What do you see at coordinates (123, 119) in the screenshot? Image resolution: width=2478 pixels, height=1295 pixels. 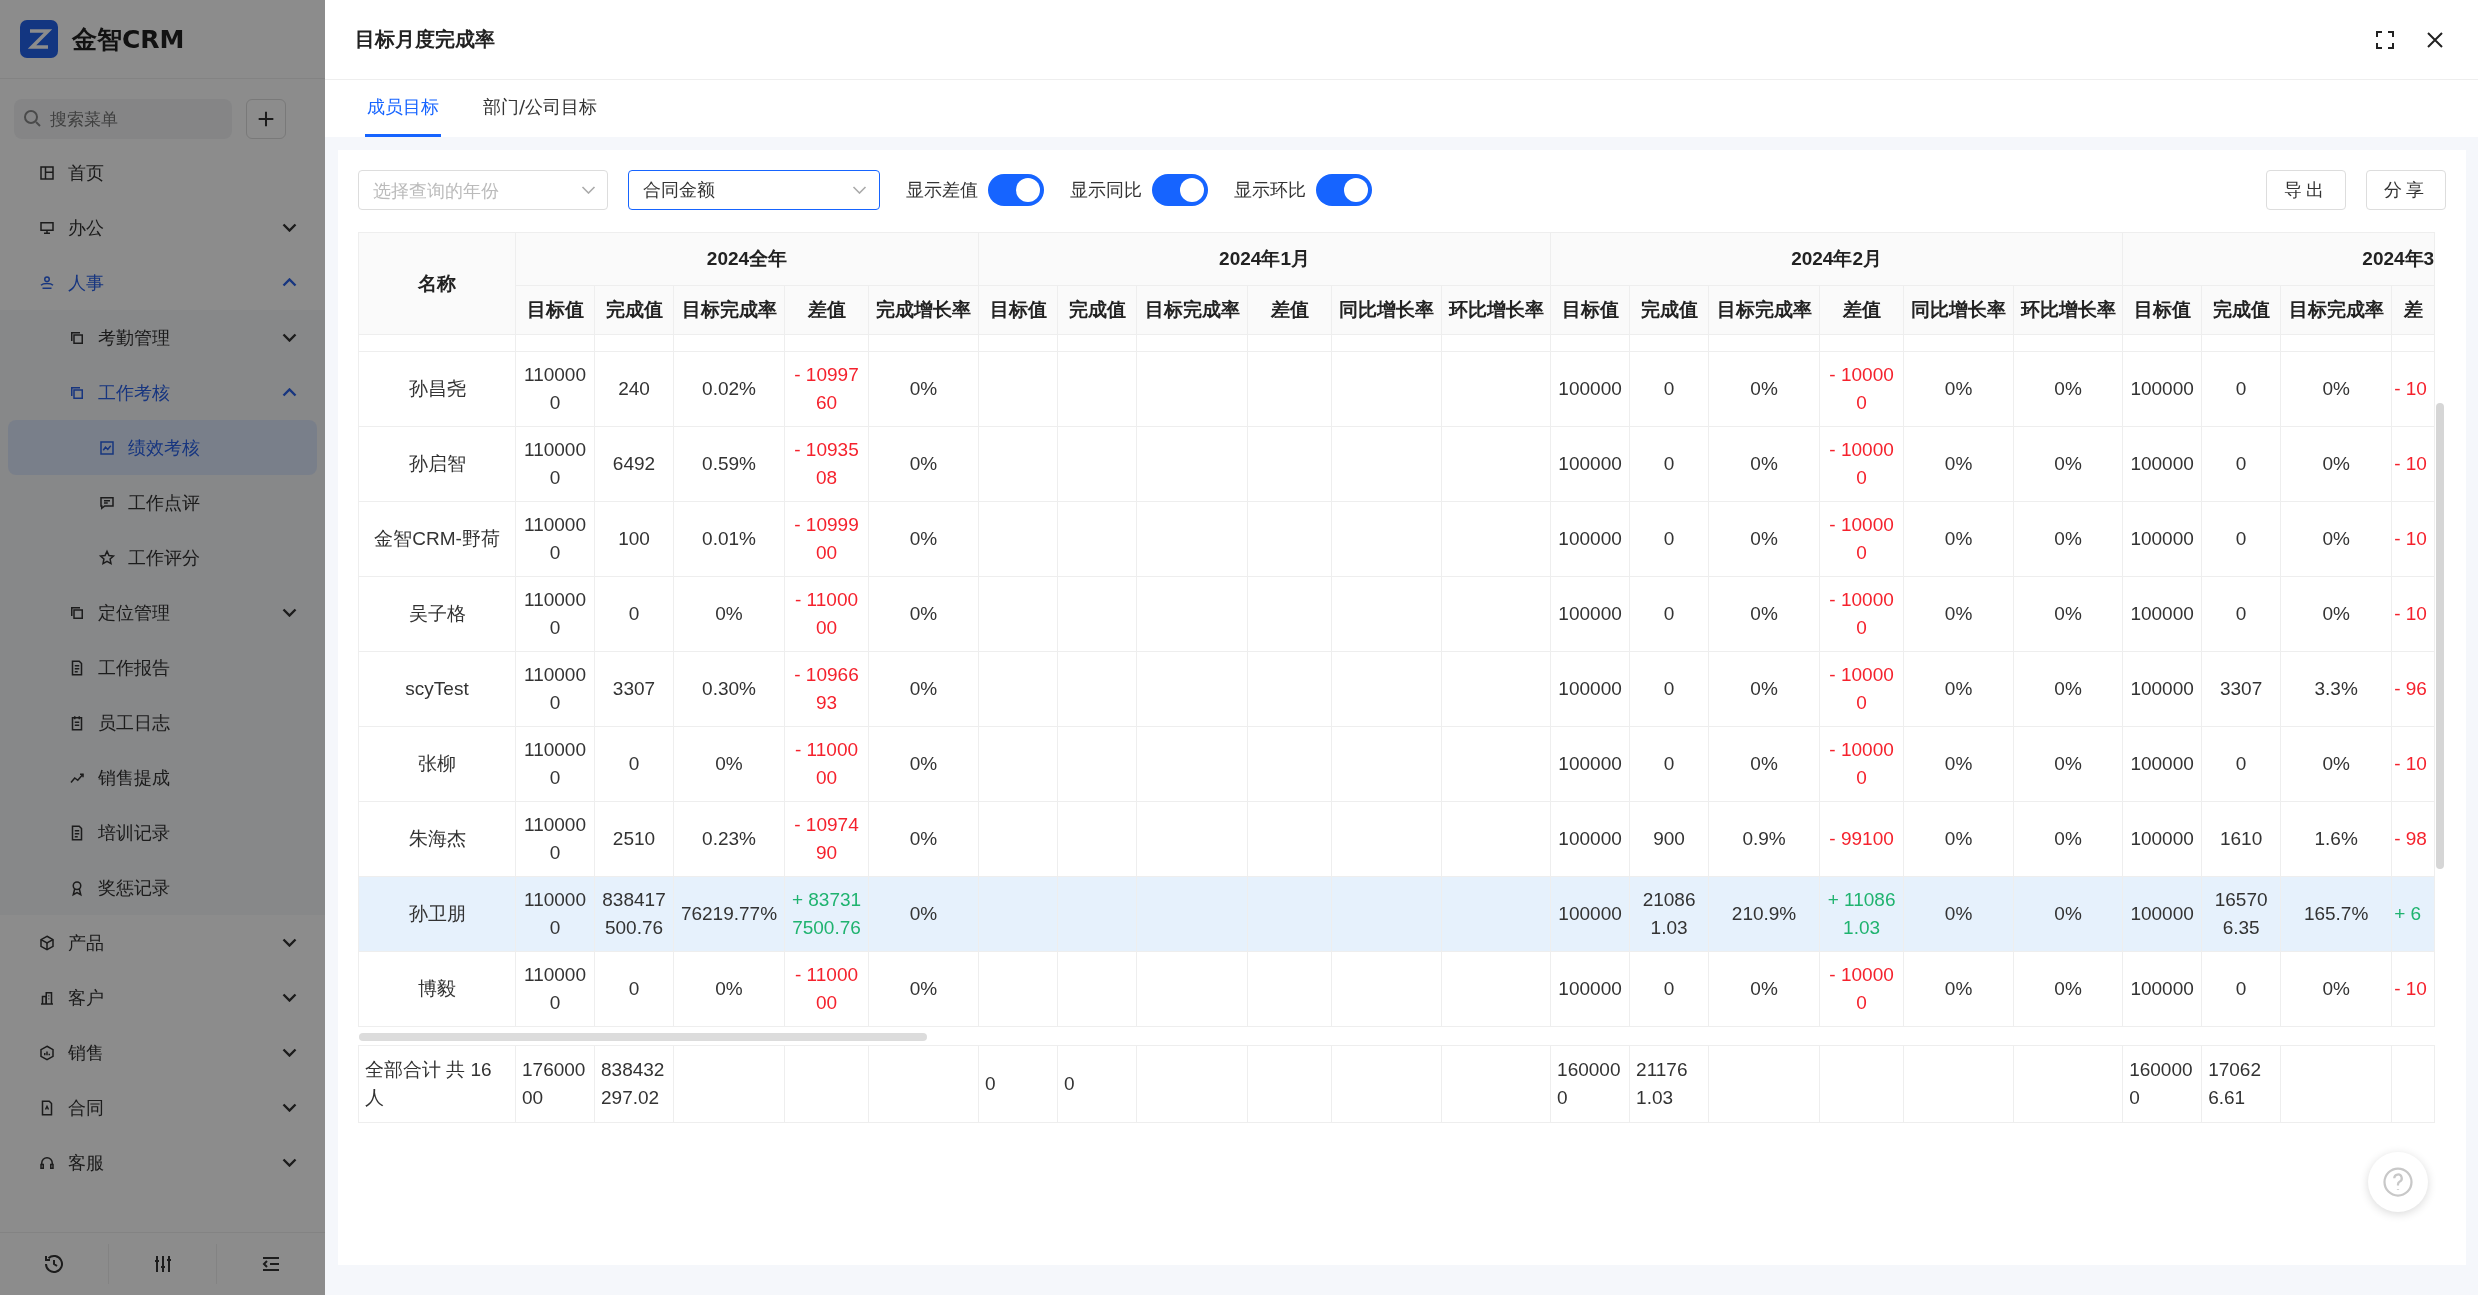 I see `search-field: 搜索菜单` at bounding box center [123, 119].